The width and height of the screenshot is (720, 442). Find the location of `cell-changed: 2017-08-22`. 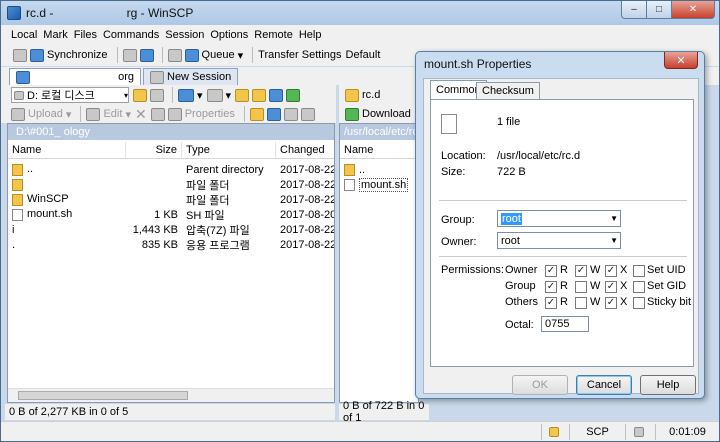

cell-changed: 2017-08-22 is located at coordinates (305, 185).